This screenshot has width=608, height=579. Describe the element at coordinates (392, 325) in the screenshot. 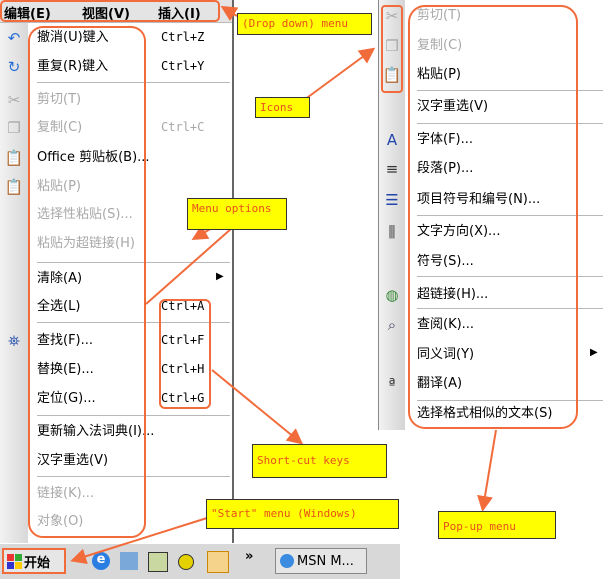

I see `research-icon: ⌕` at that location.